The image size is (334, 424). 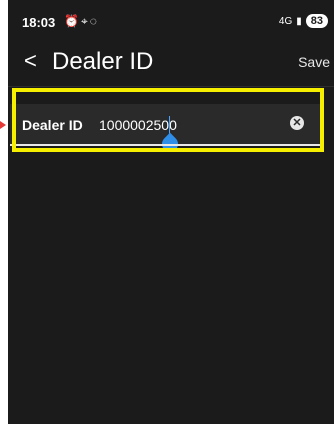 I want to click on location-icon: ⌖, so click(x=85, y=21).